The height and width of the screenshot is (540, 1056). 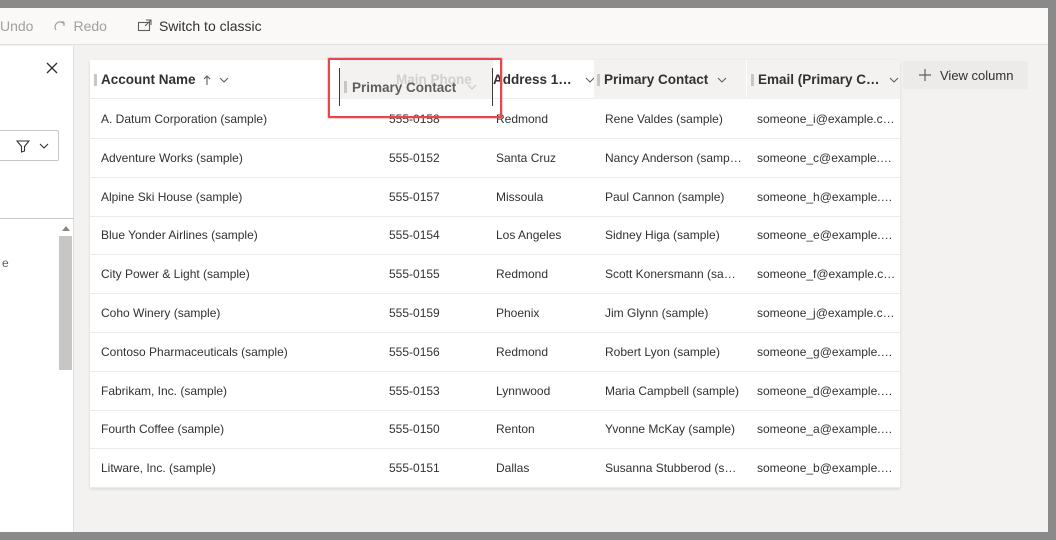 I want to click on scroll-up-arrow-icon, so click(x=66, y=228).